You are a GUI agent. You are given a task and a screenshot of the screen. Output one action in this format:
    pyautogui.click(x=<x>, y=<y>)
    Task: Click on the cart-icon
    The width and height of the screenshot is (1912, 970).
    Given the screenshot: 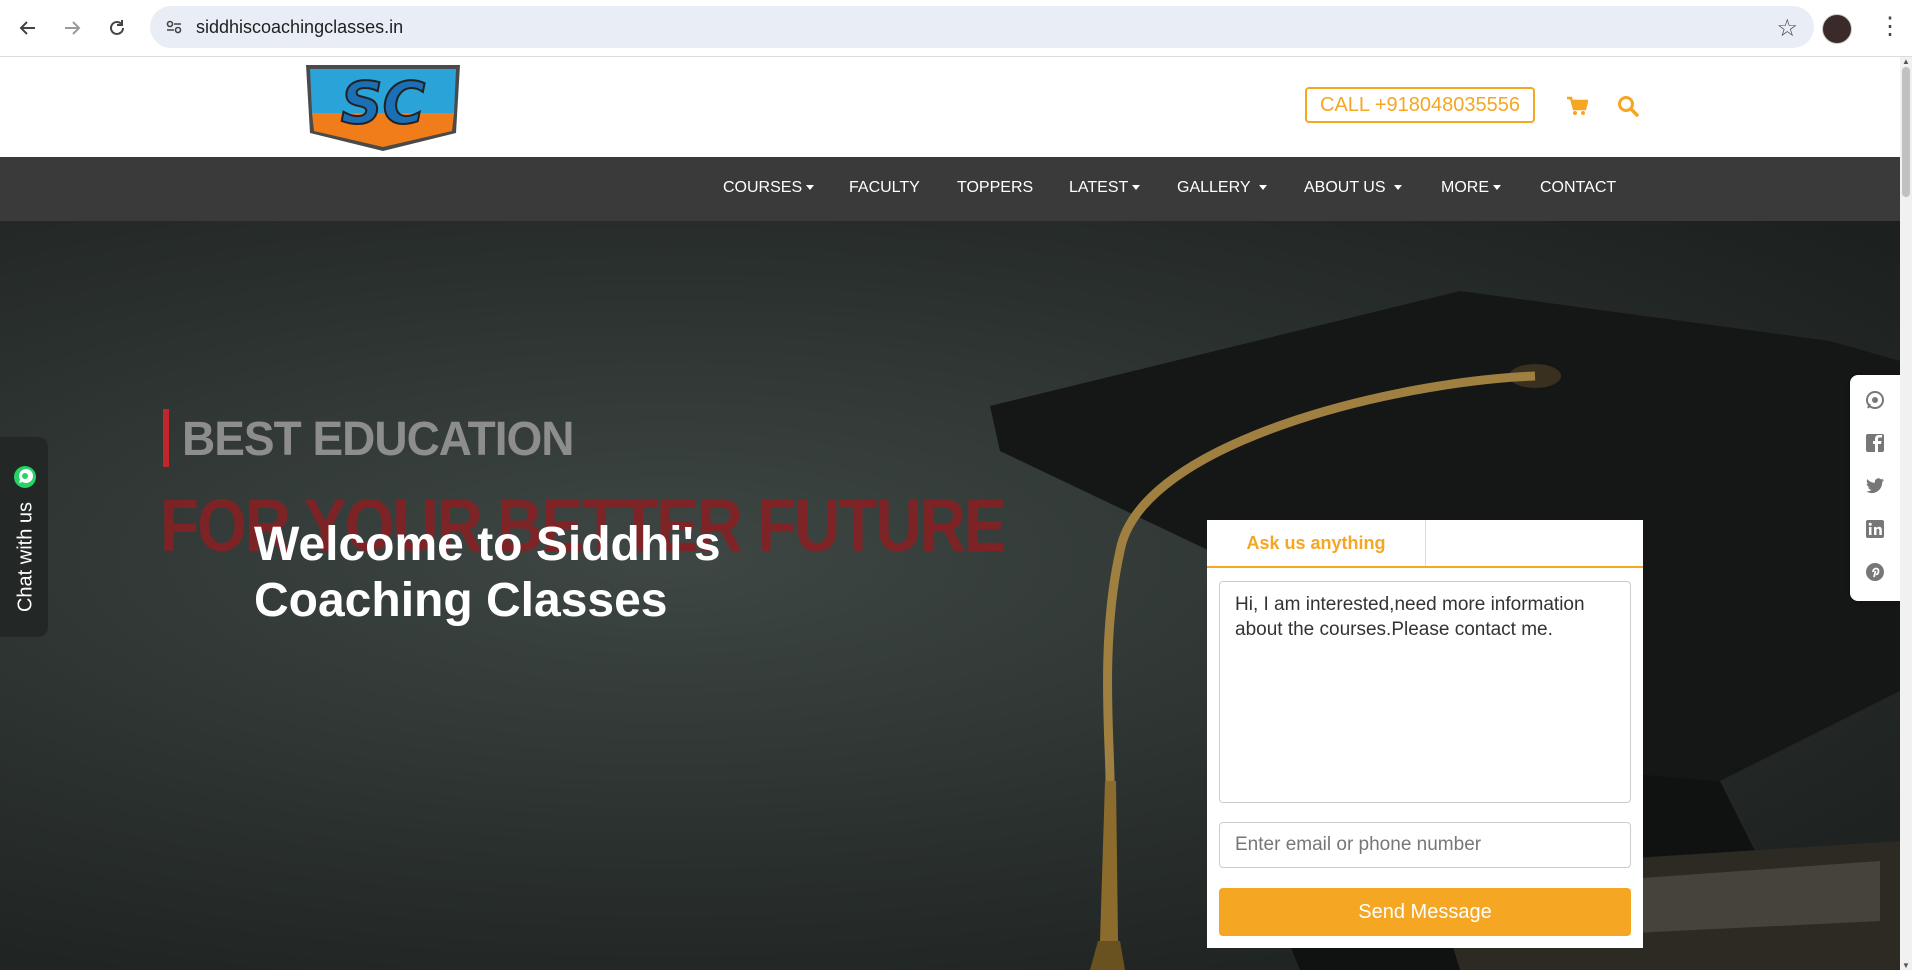 What is the action you would take?
    pyautogui.click(x=1577, y=106)
    